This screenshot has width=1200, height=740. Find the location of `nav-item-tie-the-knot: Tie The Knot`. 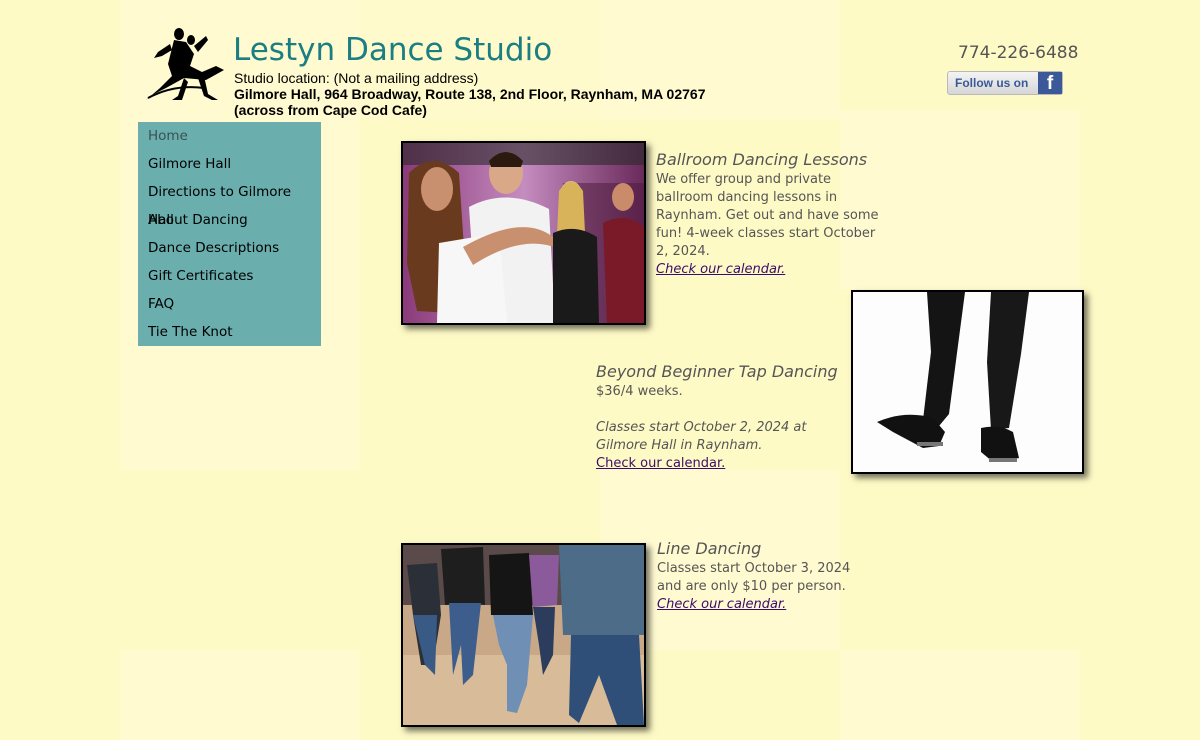

nav-item-tie-the-knot: Tie The Knot is located at coordinates (229, 332).